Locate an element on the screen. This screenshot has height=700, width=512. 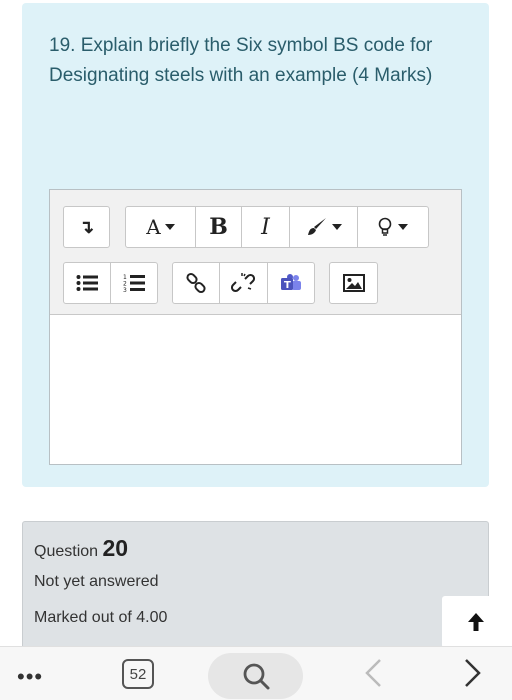
numbered-list-icon: 1 2 3 is located at coordinates (134, 283).